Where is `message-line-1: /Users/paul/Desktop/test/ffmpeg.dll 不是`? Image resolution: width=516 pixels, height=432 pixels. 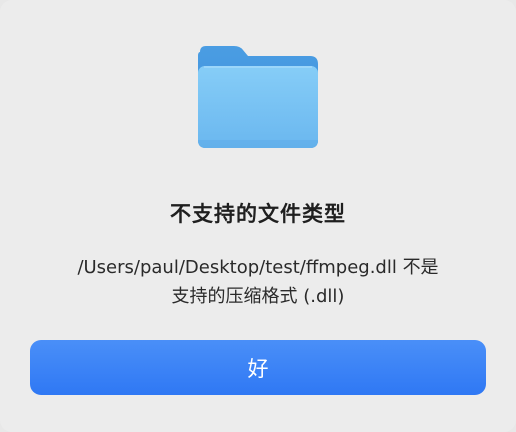
message-line-1: /Users/paul/Desktop/test/ffmpeg.dll 不是 is located at coordinates (258, 267).